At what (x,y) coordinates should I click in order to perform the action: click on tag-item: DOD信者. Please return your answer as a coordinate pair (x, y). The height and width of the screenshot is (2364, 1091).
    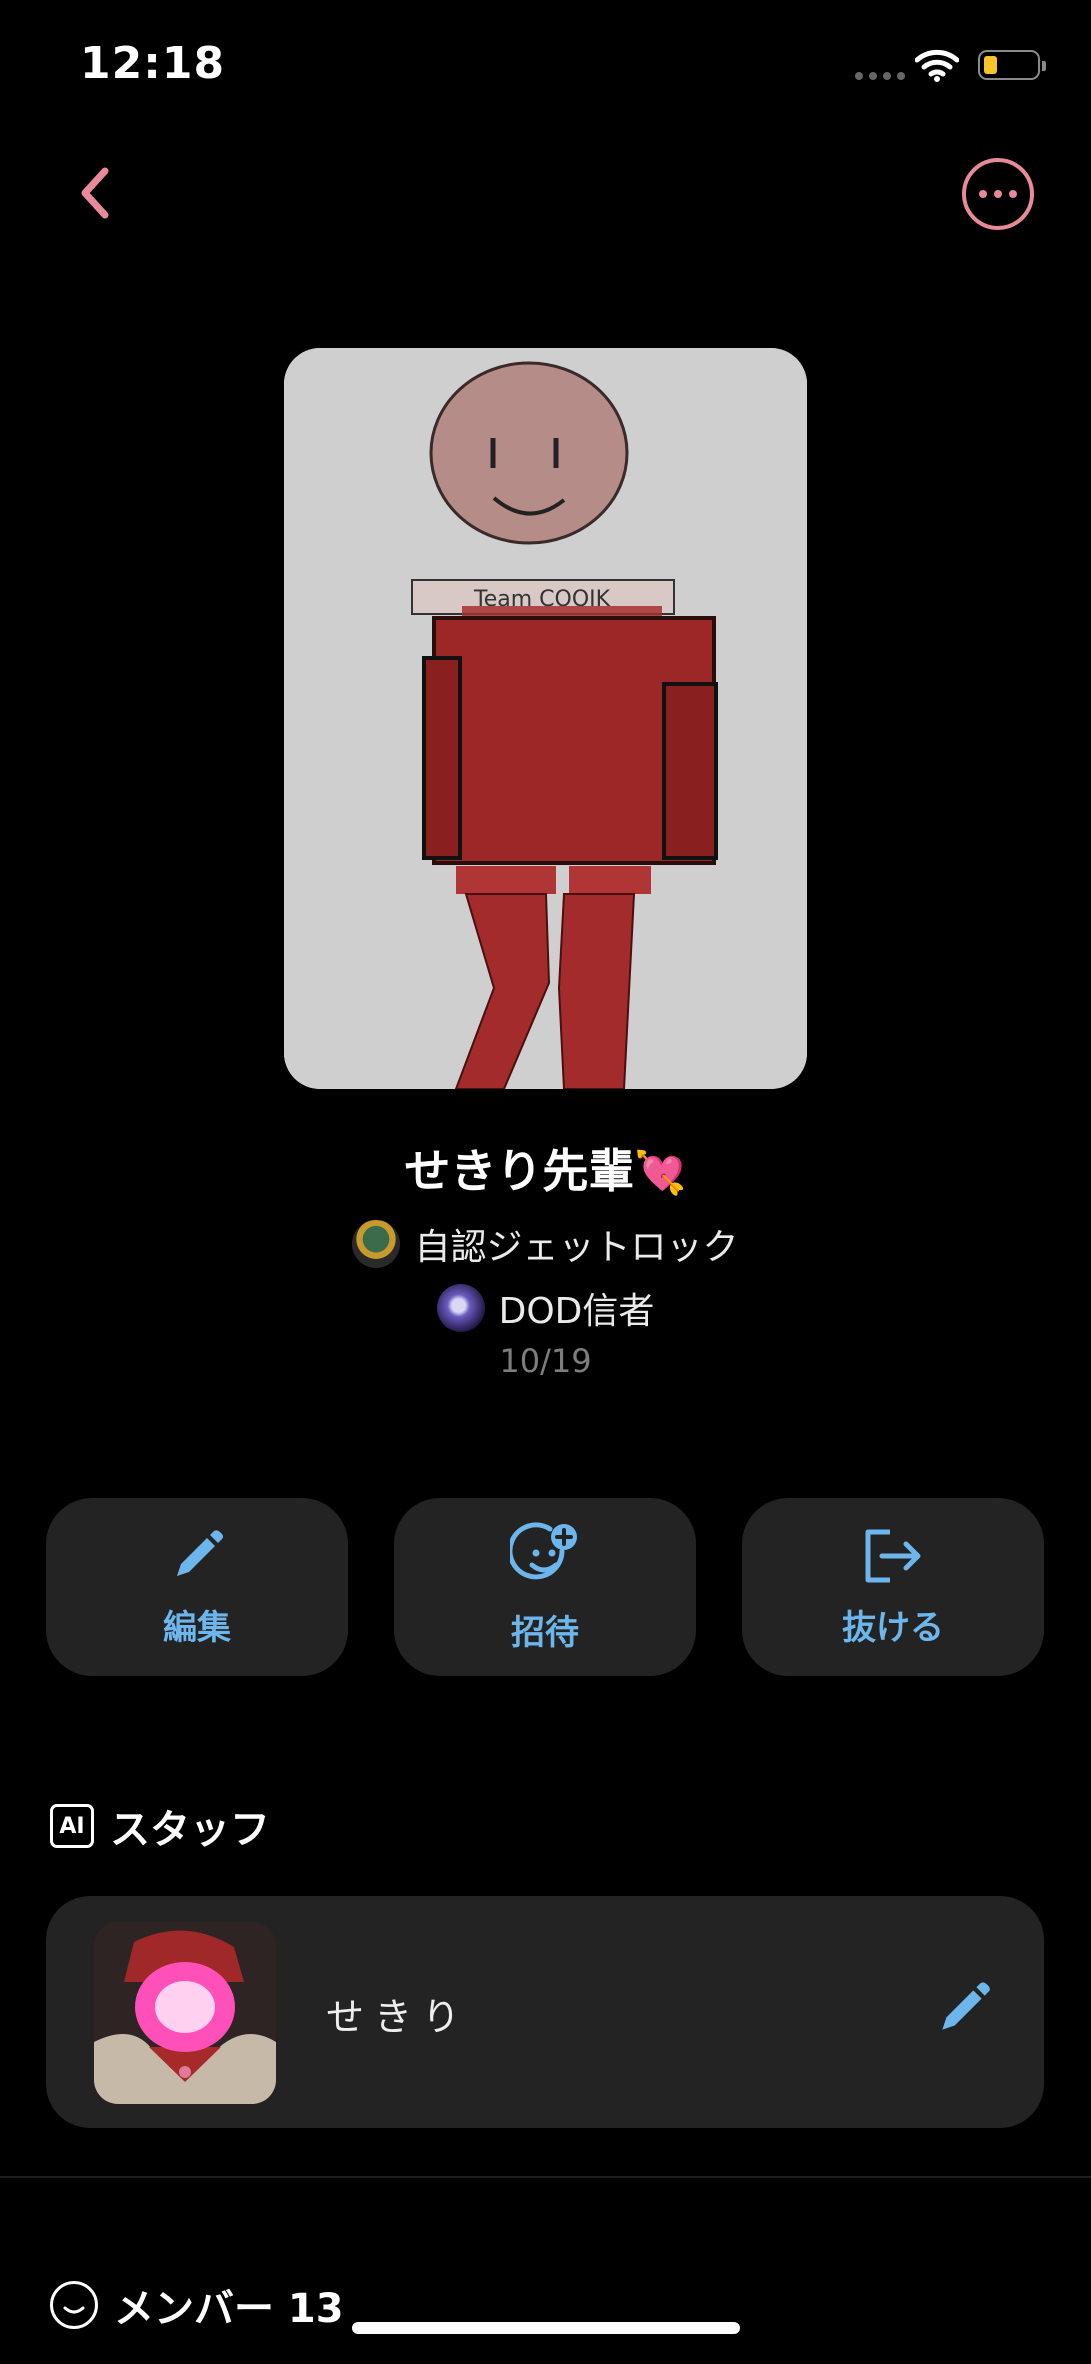
    Looking at the image, I should click on (545, 1308).